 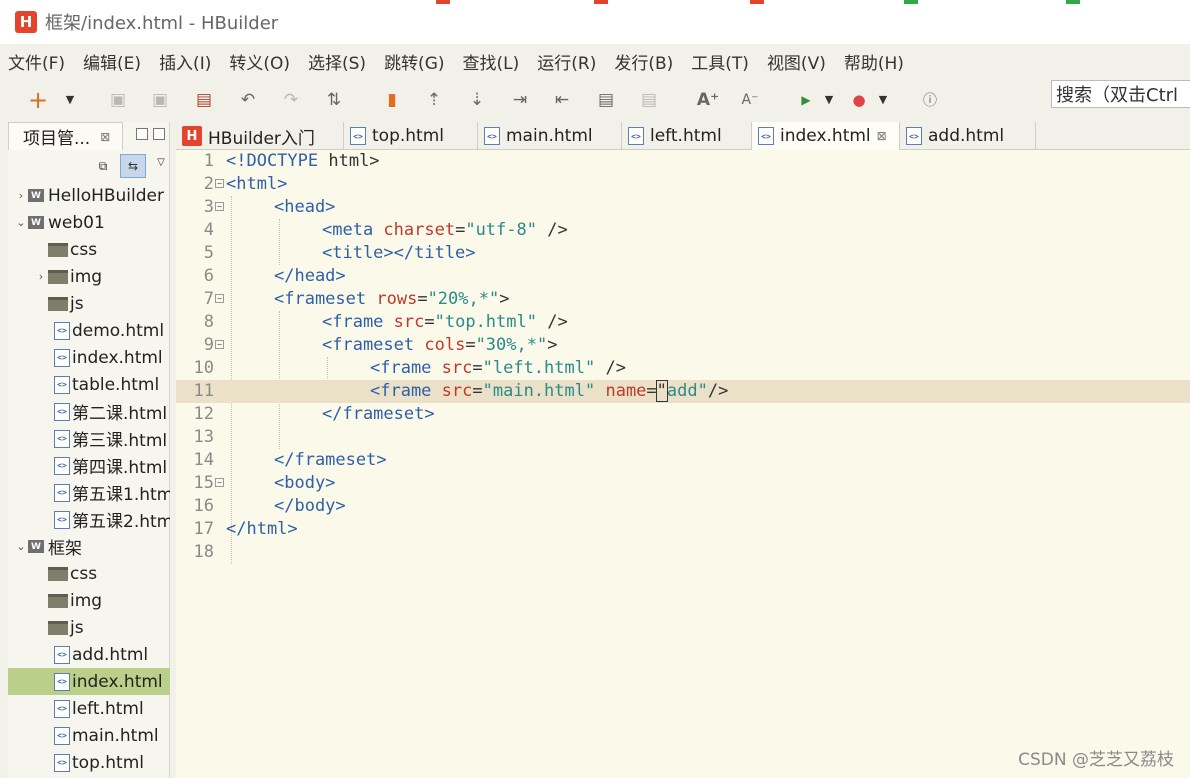 What do you see at coordinates (89, 546) in the screenshot?
I see `tree-item: ⌄ W 框架` at bounding box center [89, 546].